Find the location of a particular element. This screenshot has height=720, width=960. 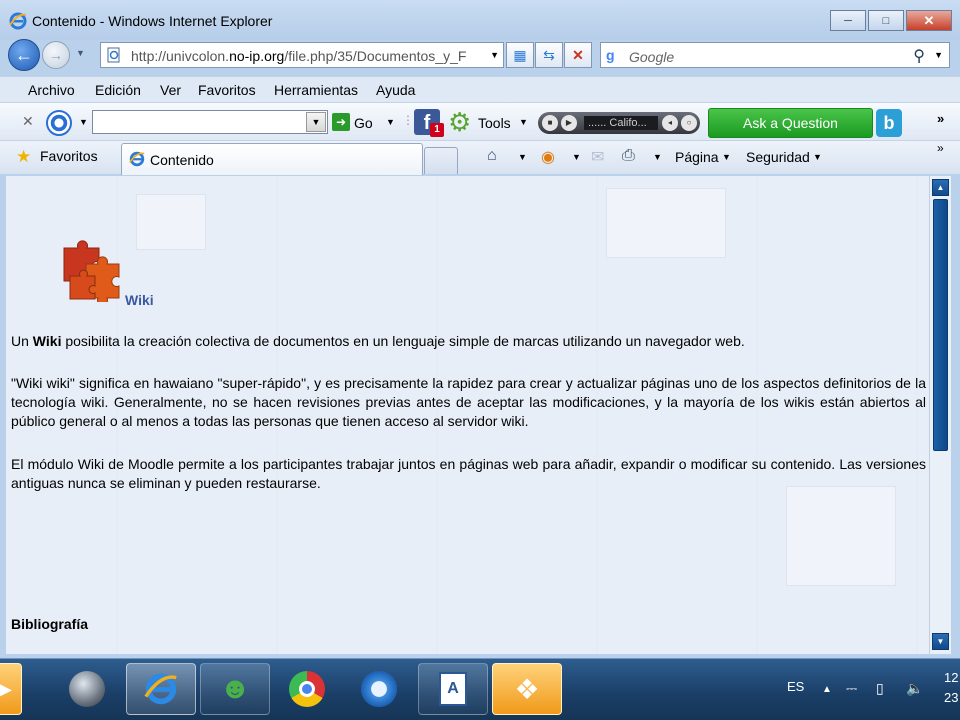

url-suffix: /file.php/35/Documentos_y_F is located at coordinates (375, 56).